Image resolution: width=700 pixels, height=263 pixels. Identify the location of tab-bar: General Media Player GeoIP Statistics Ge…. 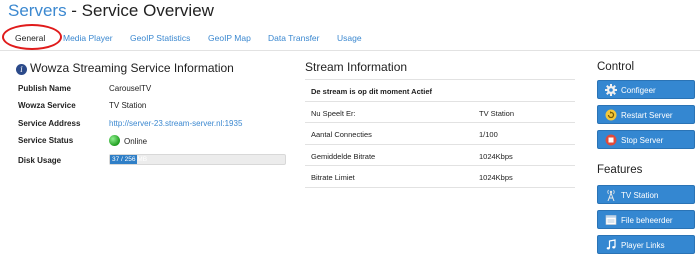
(350, 37).